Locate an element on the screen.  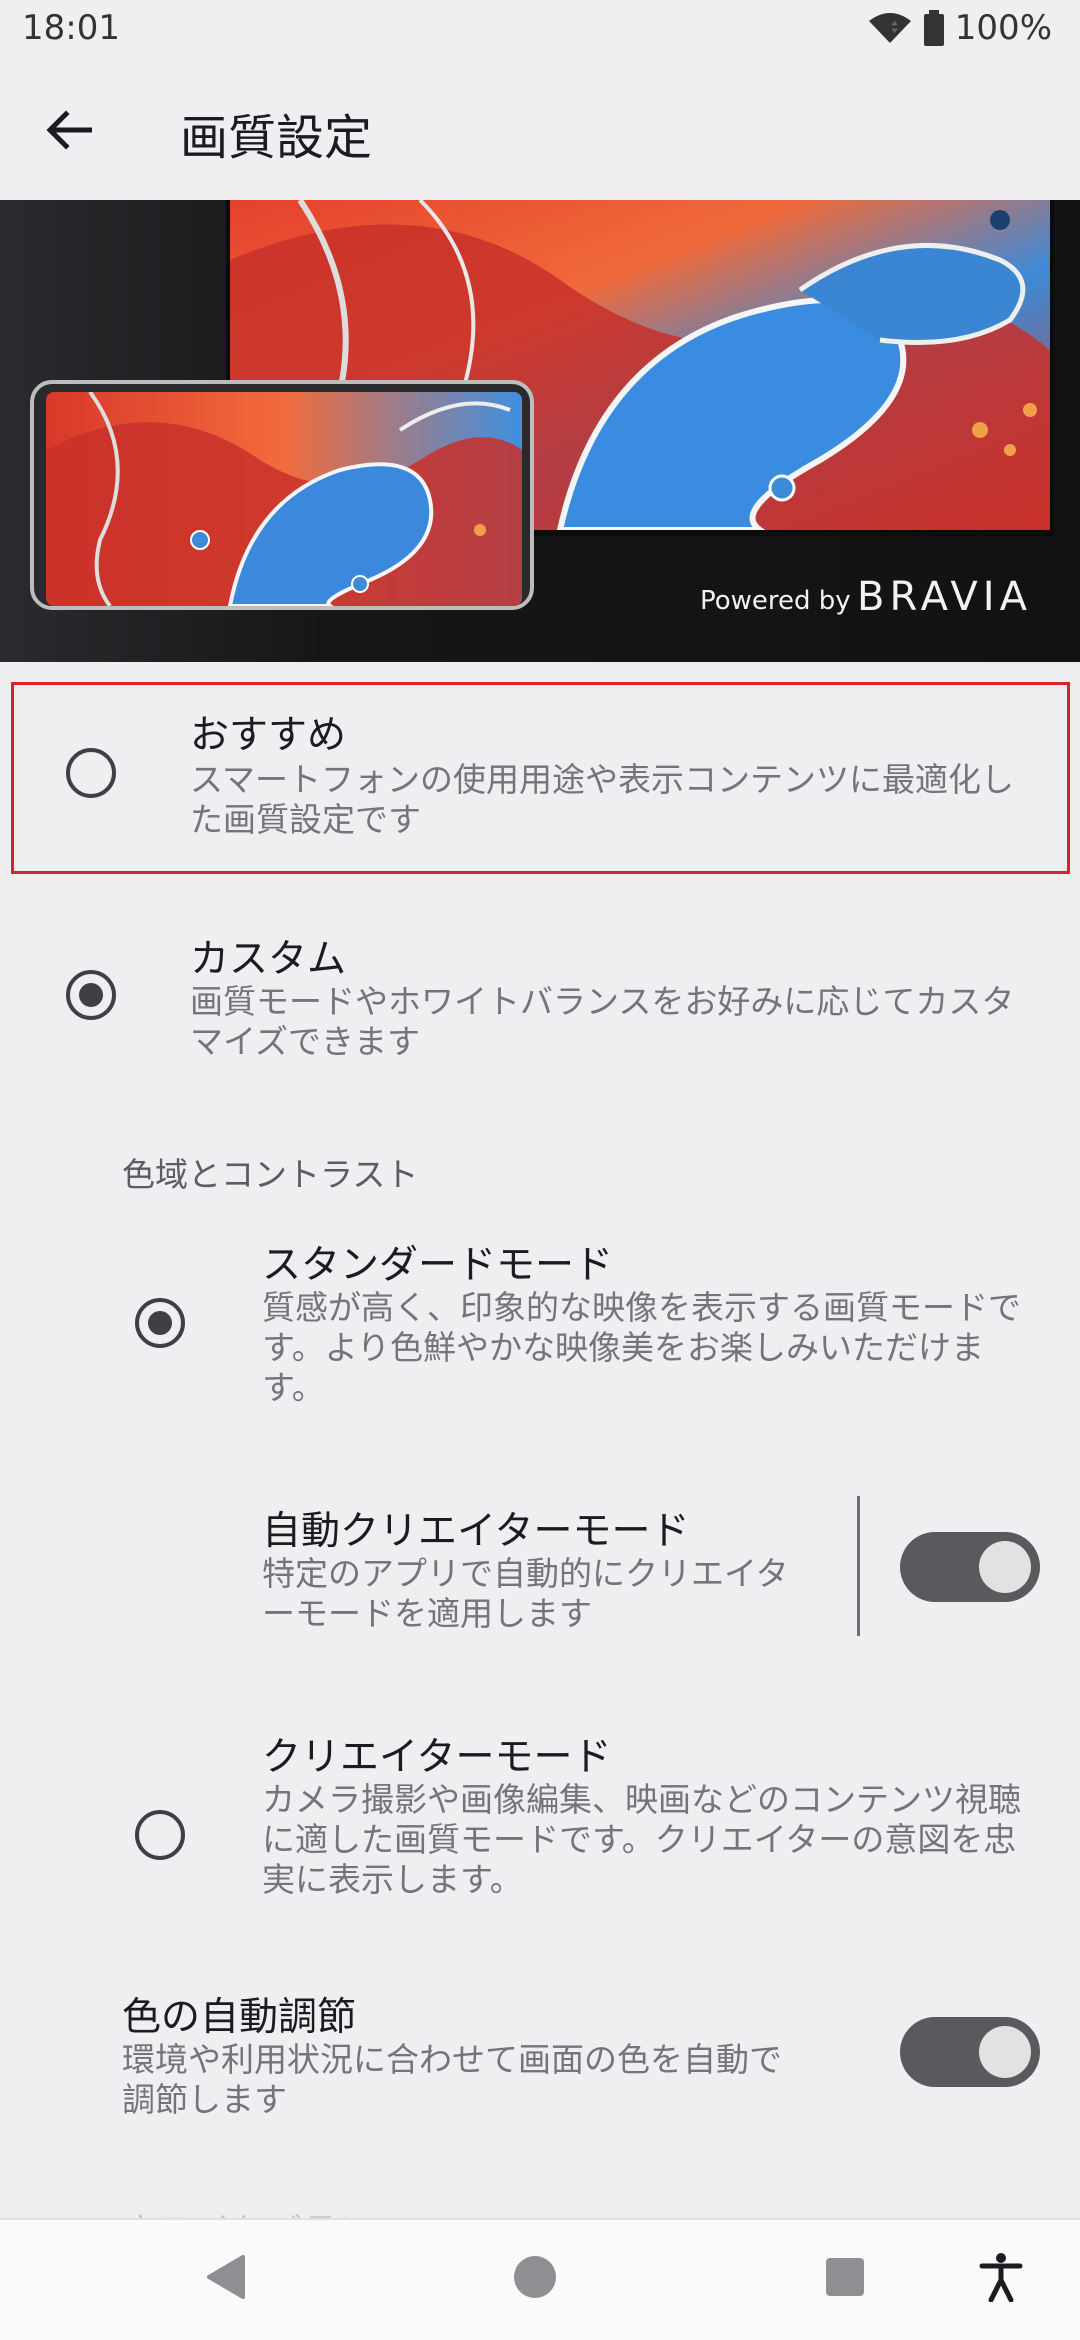
battery-percent: 100% is located at coordinates (1003, 28).